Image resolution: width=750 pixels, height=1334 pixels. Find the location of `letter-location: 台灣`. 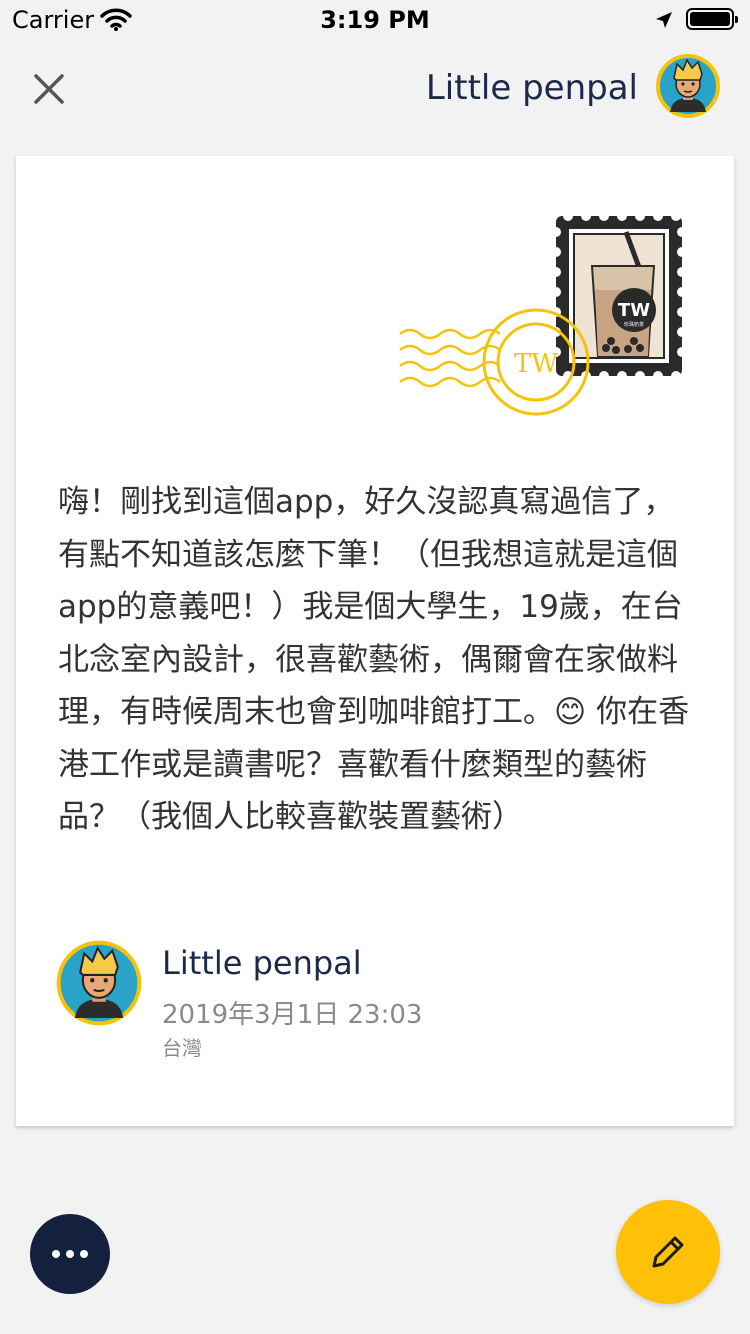

letter-location: 台灣 is located at coordinates (182, 1048).